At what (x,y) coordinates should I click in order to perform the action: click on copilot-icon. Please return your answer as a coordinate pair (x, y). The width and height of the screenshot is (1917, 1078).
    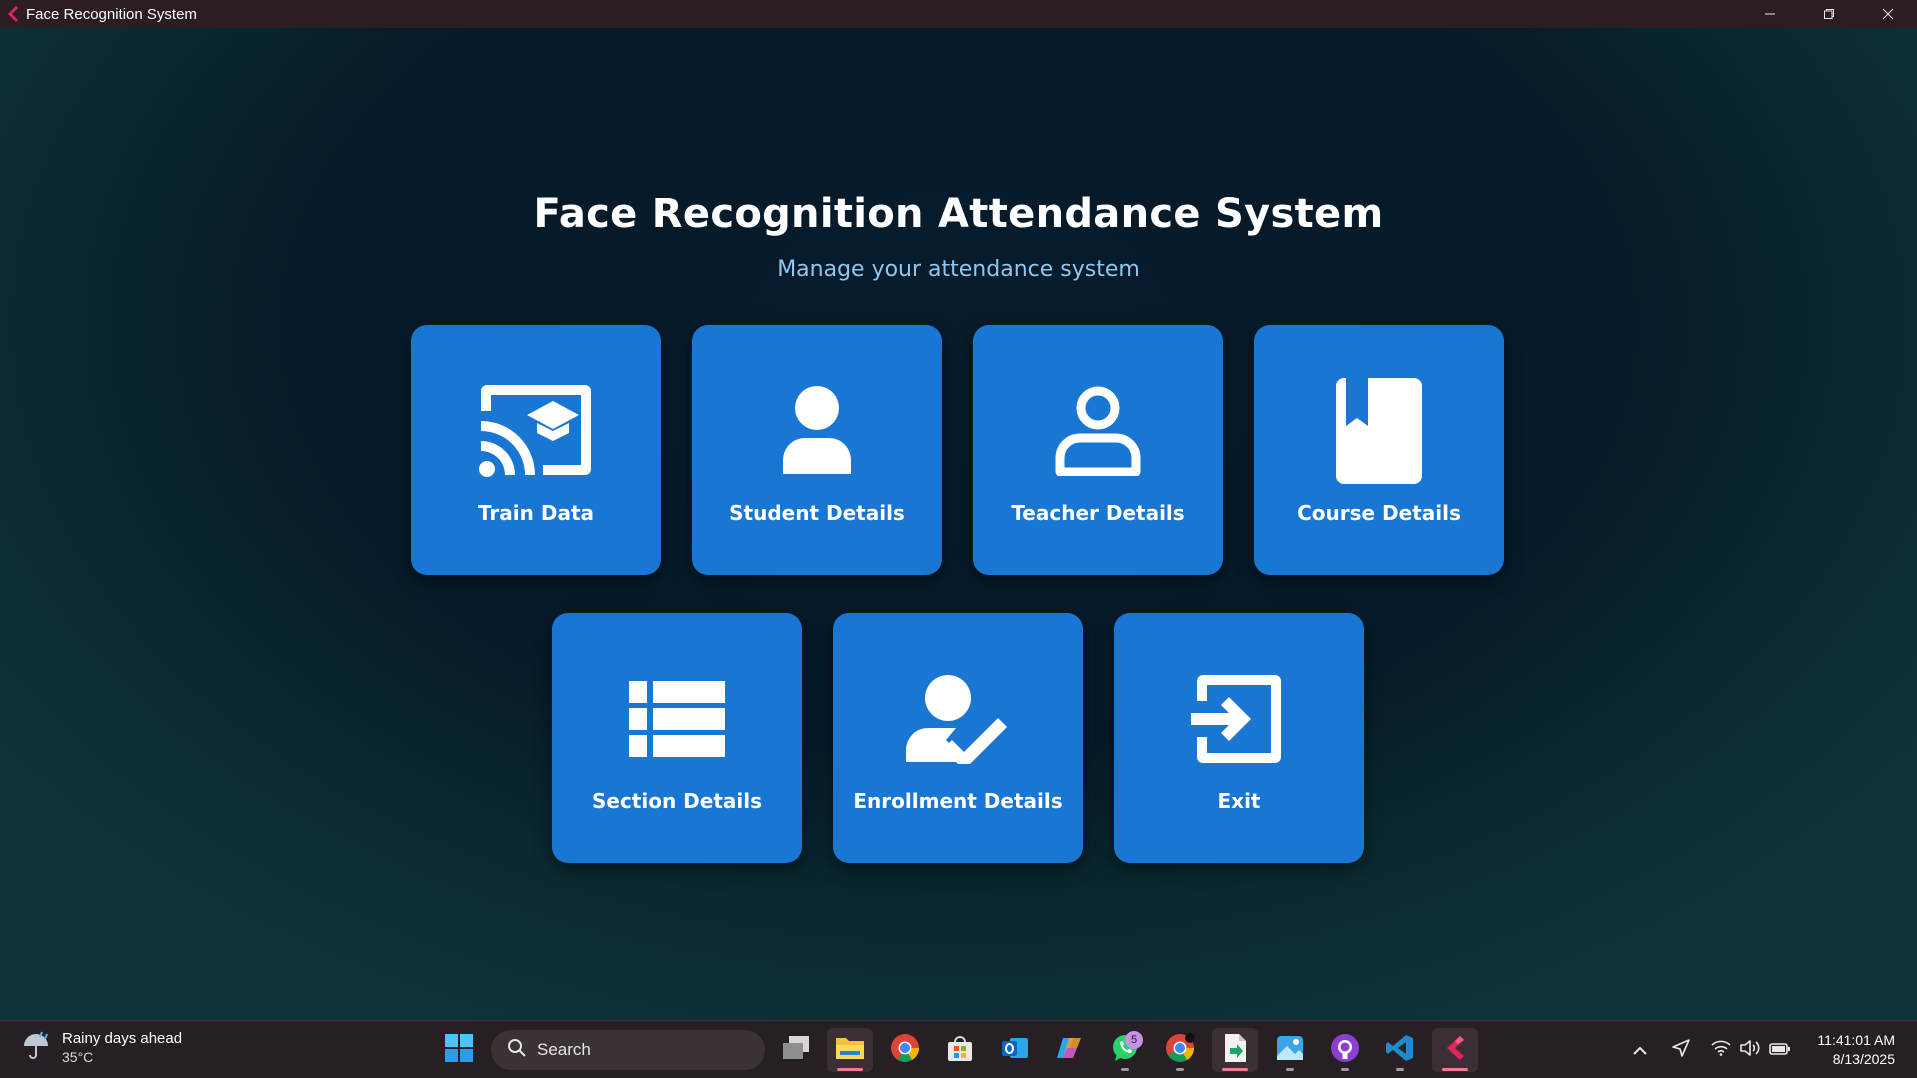
    Looking at the image, I should click on (1070, 1050).